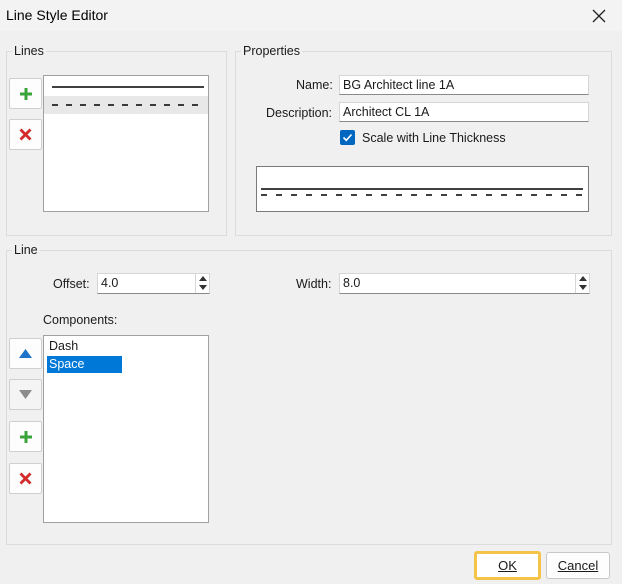 The image size is (622, 584). Describe the element at coordinates (153, 283) in the screenshot. I see `offset-spinbox: 4.0` at that location.